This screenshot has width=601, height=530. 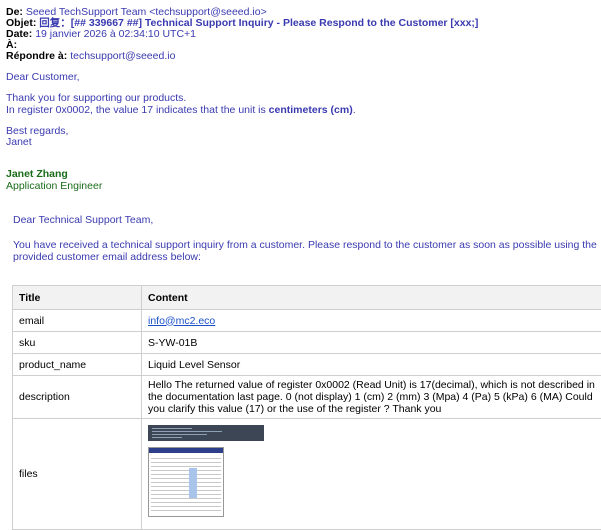 What do you see at coordinates (96, 98) in the screenshot?
I see `reply-line1: Thank you for supporting our products.` at bounding box center [96, 98].